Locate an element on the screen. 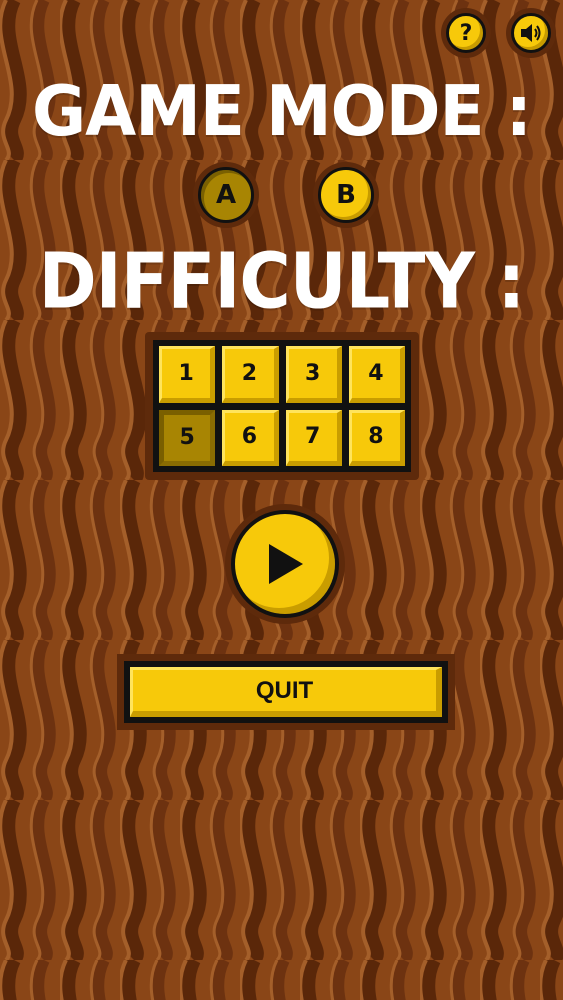 This screenshot has height=1000, width=563. difficulty-7-button: 7 is located at coordinates (313, 437).